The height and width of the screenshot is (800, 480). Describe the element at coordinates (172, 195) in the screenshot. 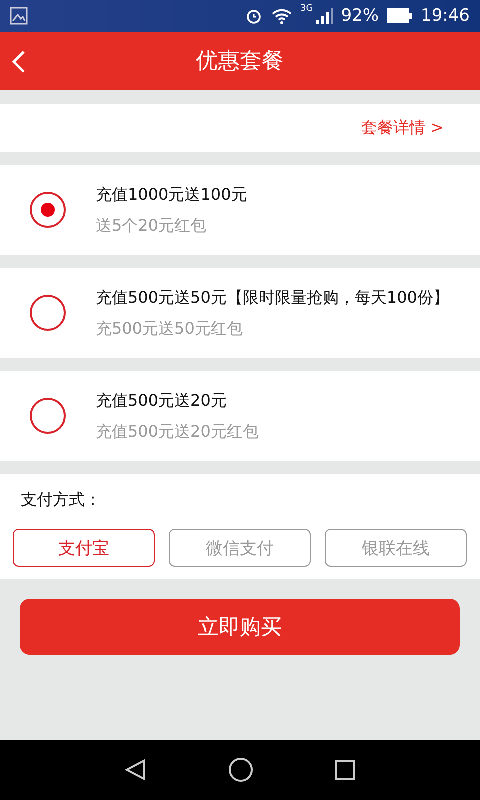

I see `package-title: 充值1000元送100元` at that location.